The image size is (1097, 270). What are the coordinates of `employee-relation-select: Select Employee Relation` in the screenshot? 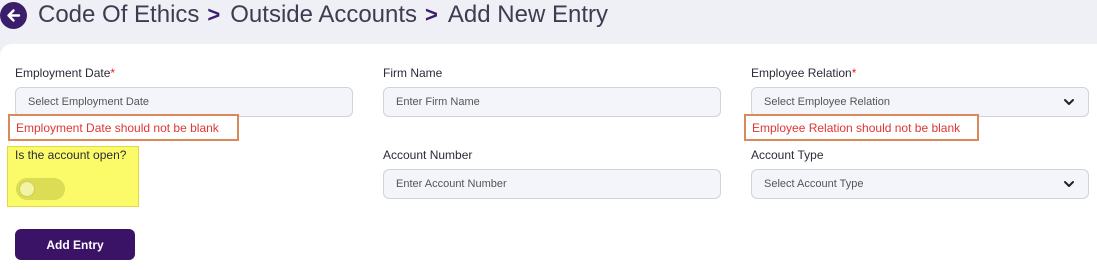 It's located at (920, 102).